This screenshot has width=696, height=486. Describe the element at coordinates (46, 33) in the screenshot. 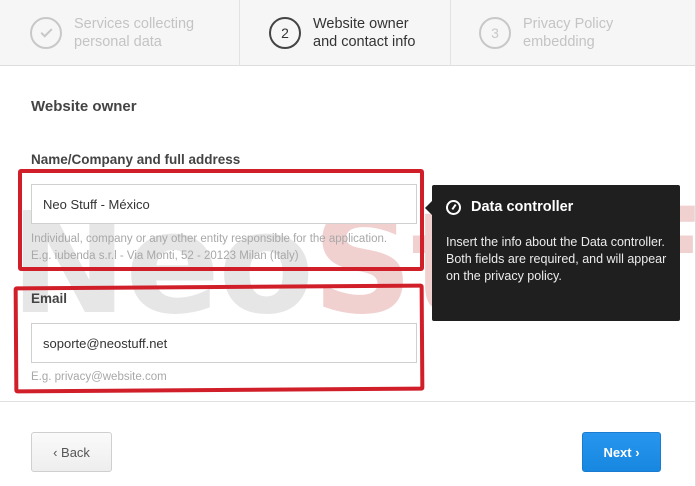

I see `check-icon` at that location.